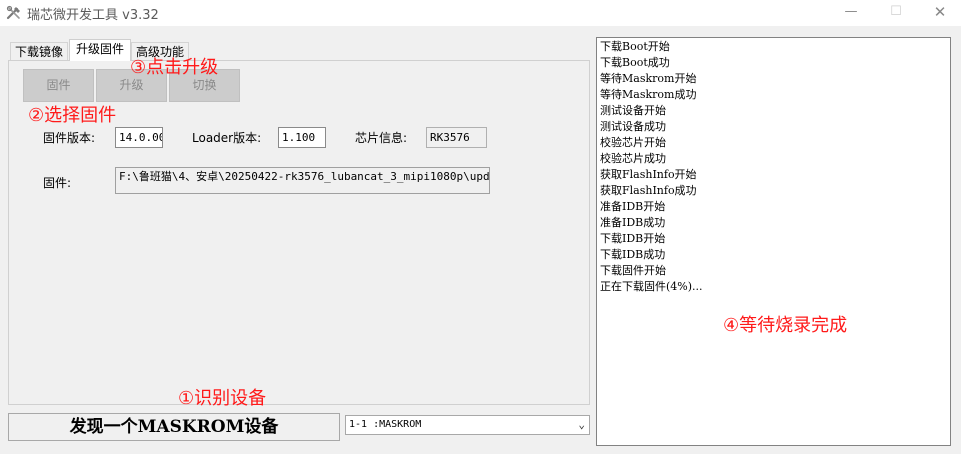 The image size is (961, 454). I want to click on maximize-button: ☐, so click(896, 13).